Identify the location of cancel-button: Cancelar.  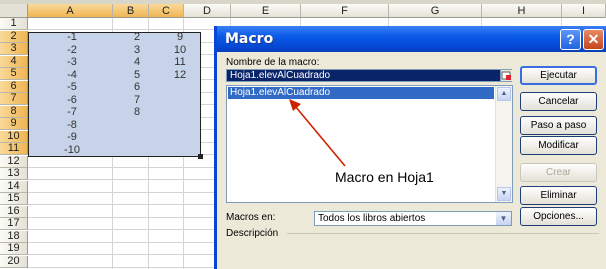
(558, 101).